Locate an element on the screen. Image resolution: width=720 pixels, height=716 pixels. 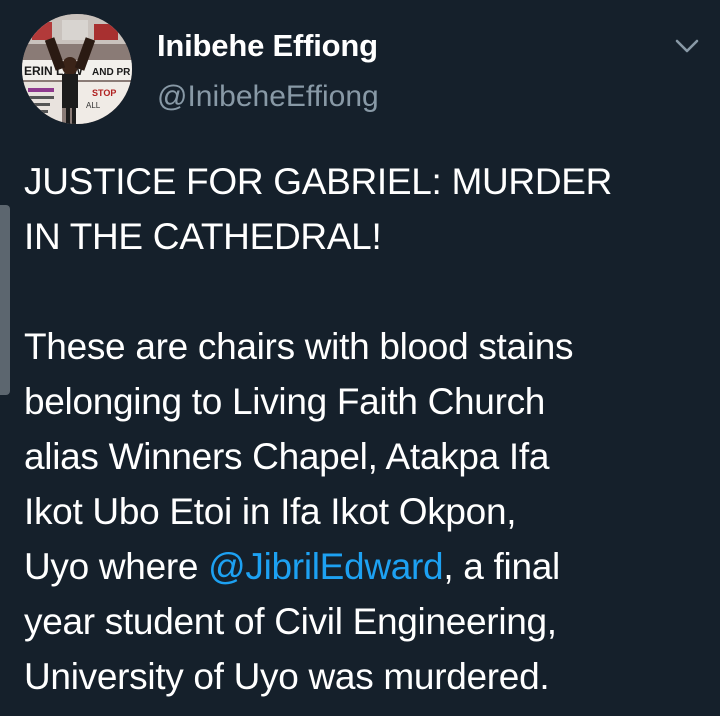
avatar-image: ERIN LAW AND PR STOP ALL is located at coordinates (77, 69).